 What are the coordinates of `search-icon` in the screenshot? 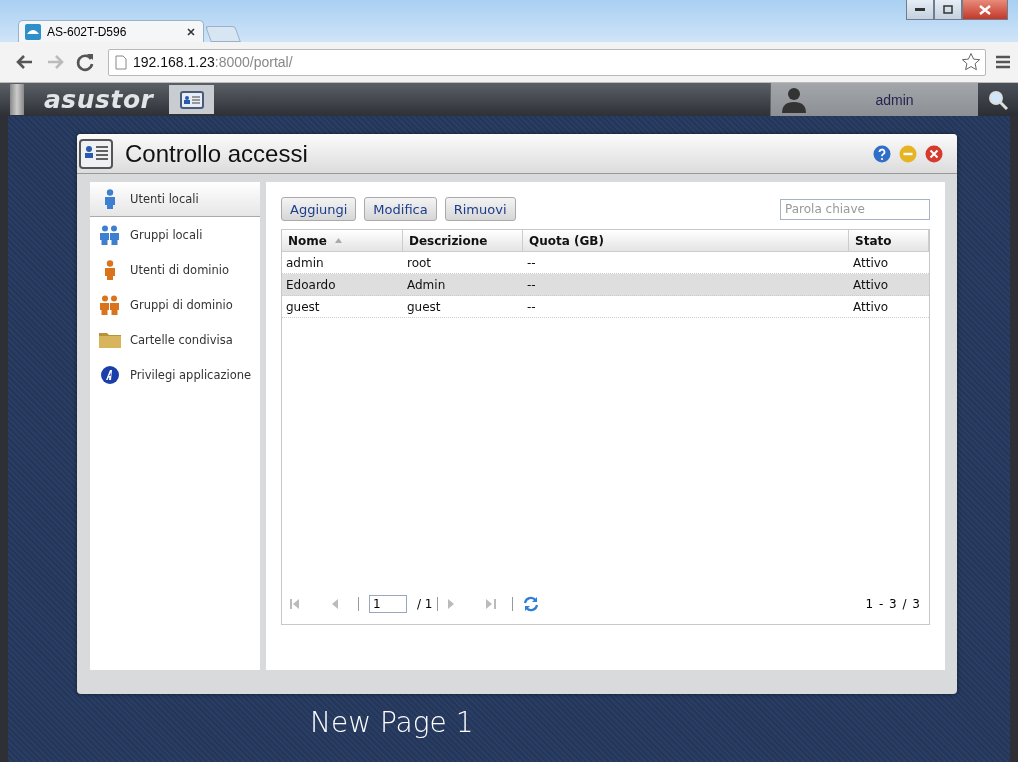 It's located at (998, 99).